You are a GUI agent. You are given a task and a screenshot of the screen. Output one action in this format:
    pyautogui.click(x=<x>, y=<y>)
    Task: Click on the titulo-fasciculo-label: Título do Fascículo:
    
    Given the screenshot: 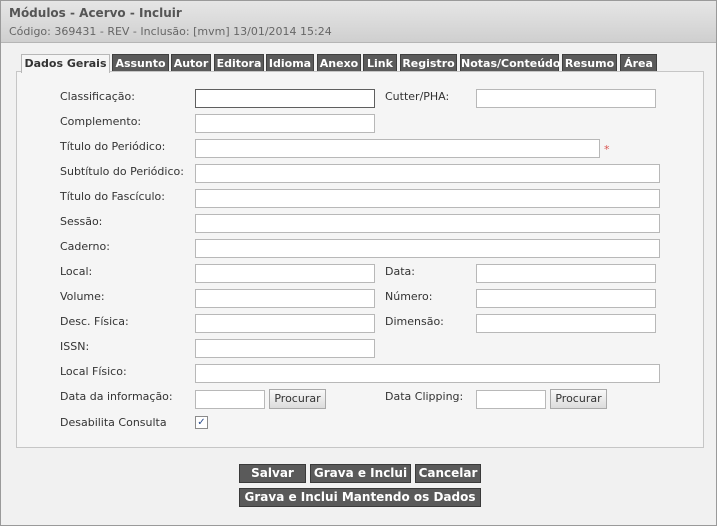 What is the action you would take?
    pyautogui.click(x=112, y=196)
    